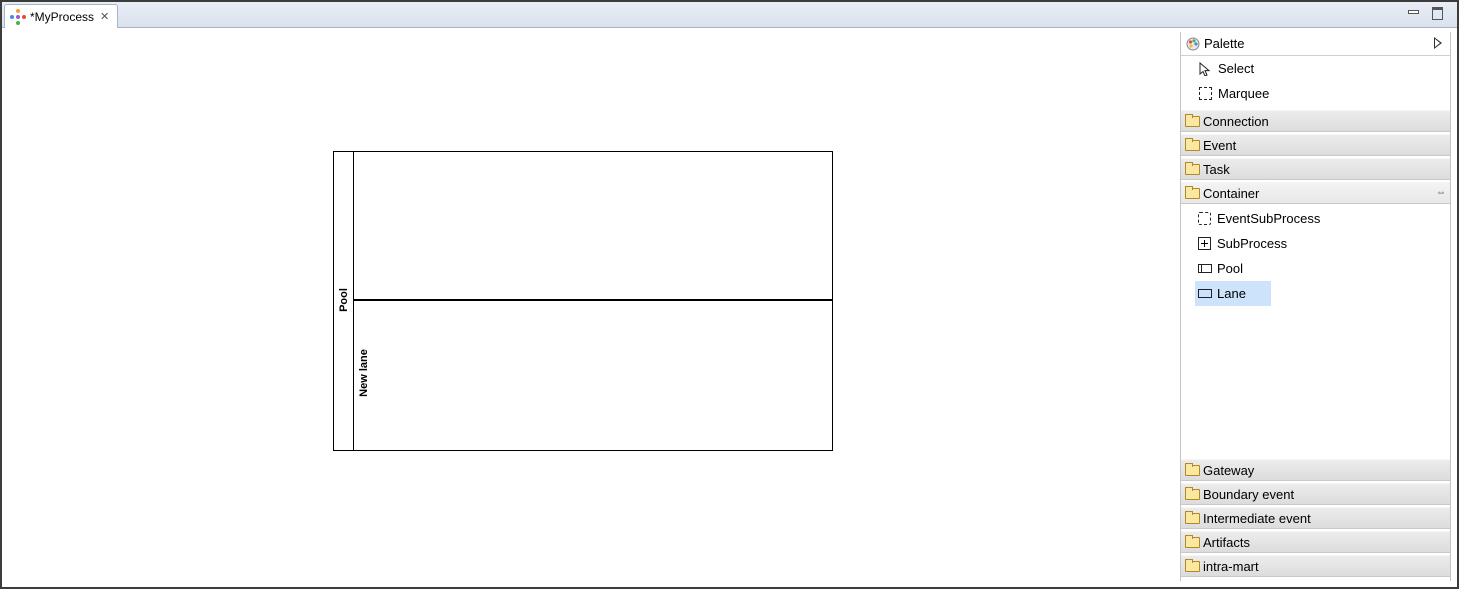  What do you see at coordinates (1205, 293) in the screenshot?
I see `lane-icon` at bounding box center [1205, 293].